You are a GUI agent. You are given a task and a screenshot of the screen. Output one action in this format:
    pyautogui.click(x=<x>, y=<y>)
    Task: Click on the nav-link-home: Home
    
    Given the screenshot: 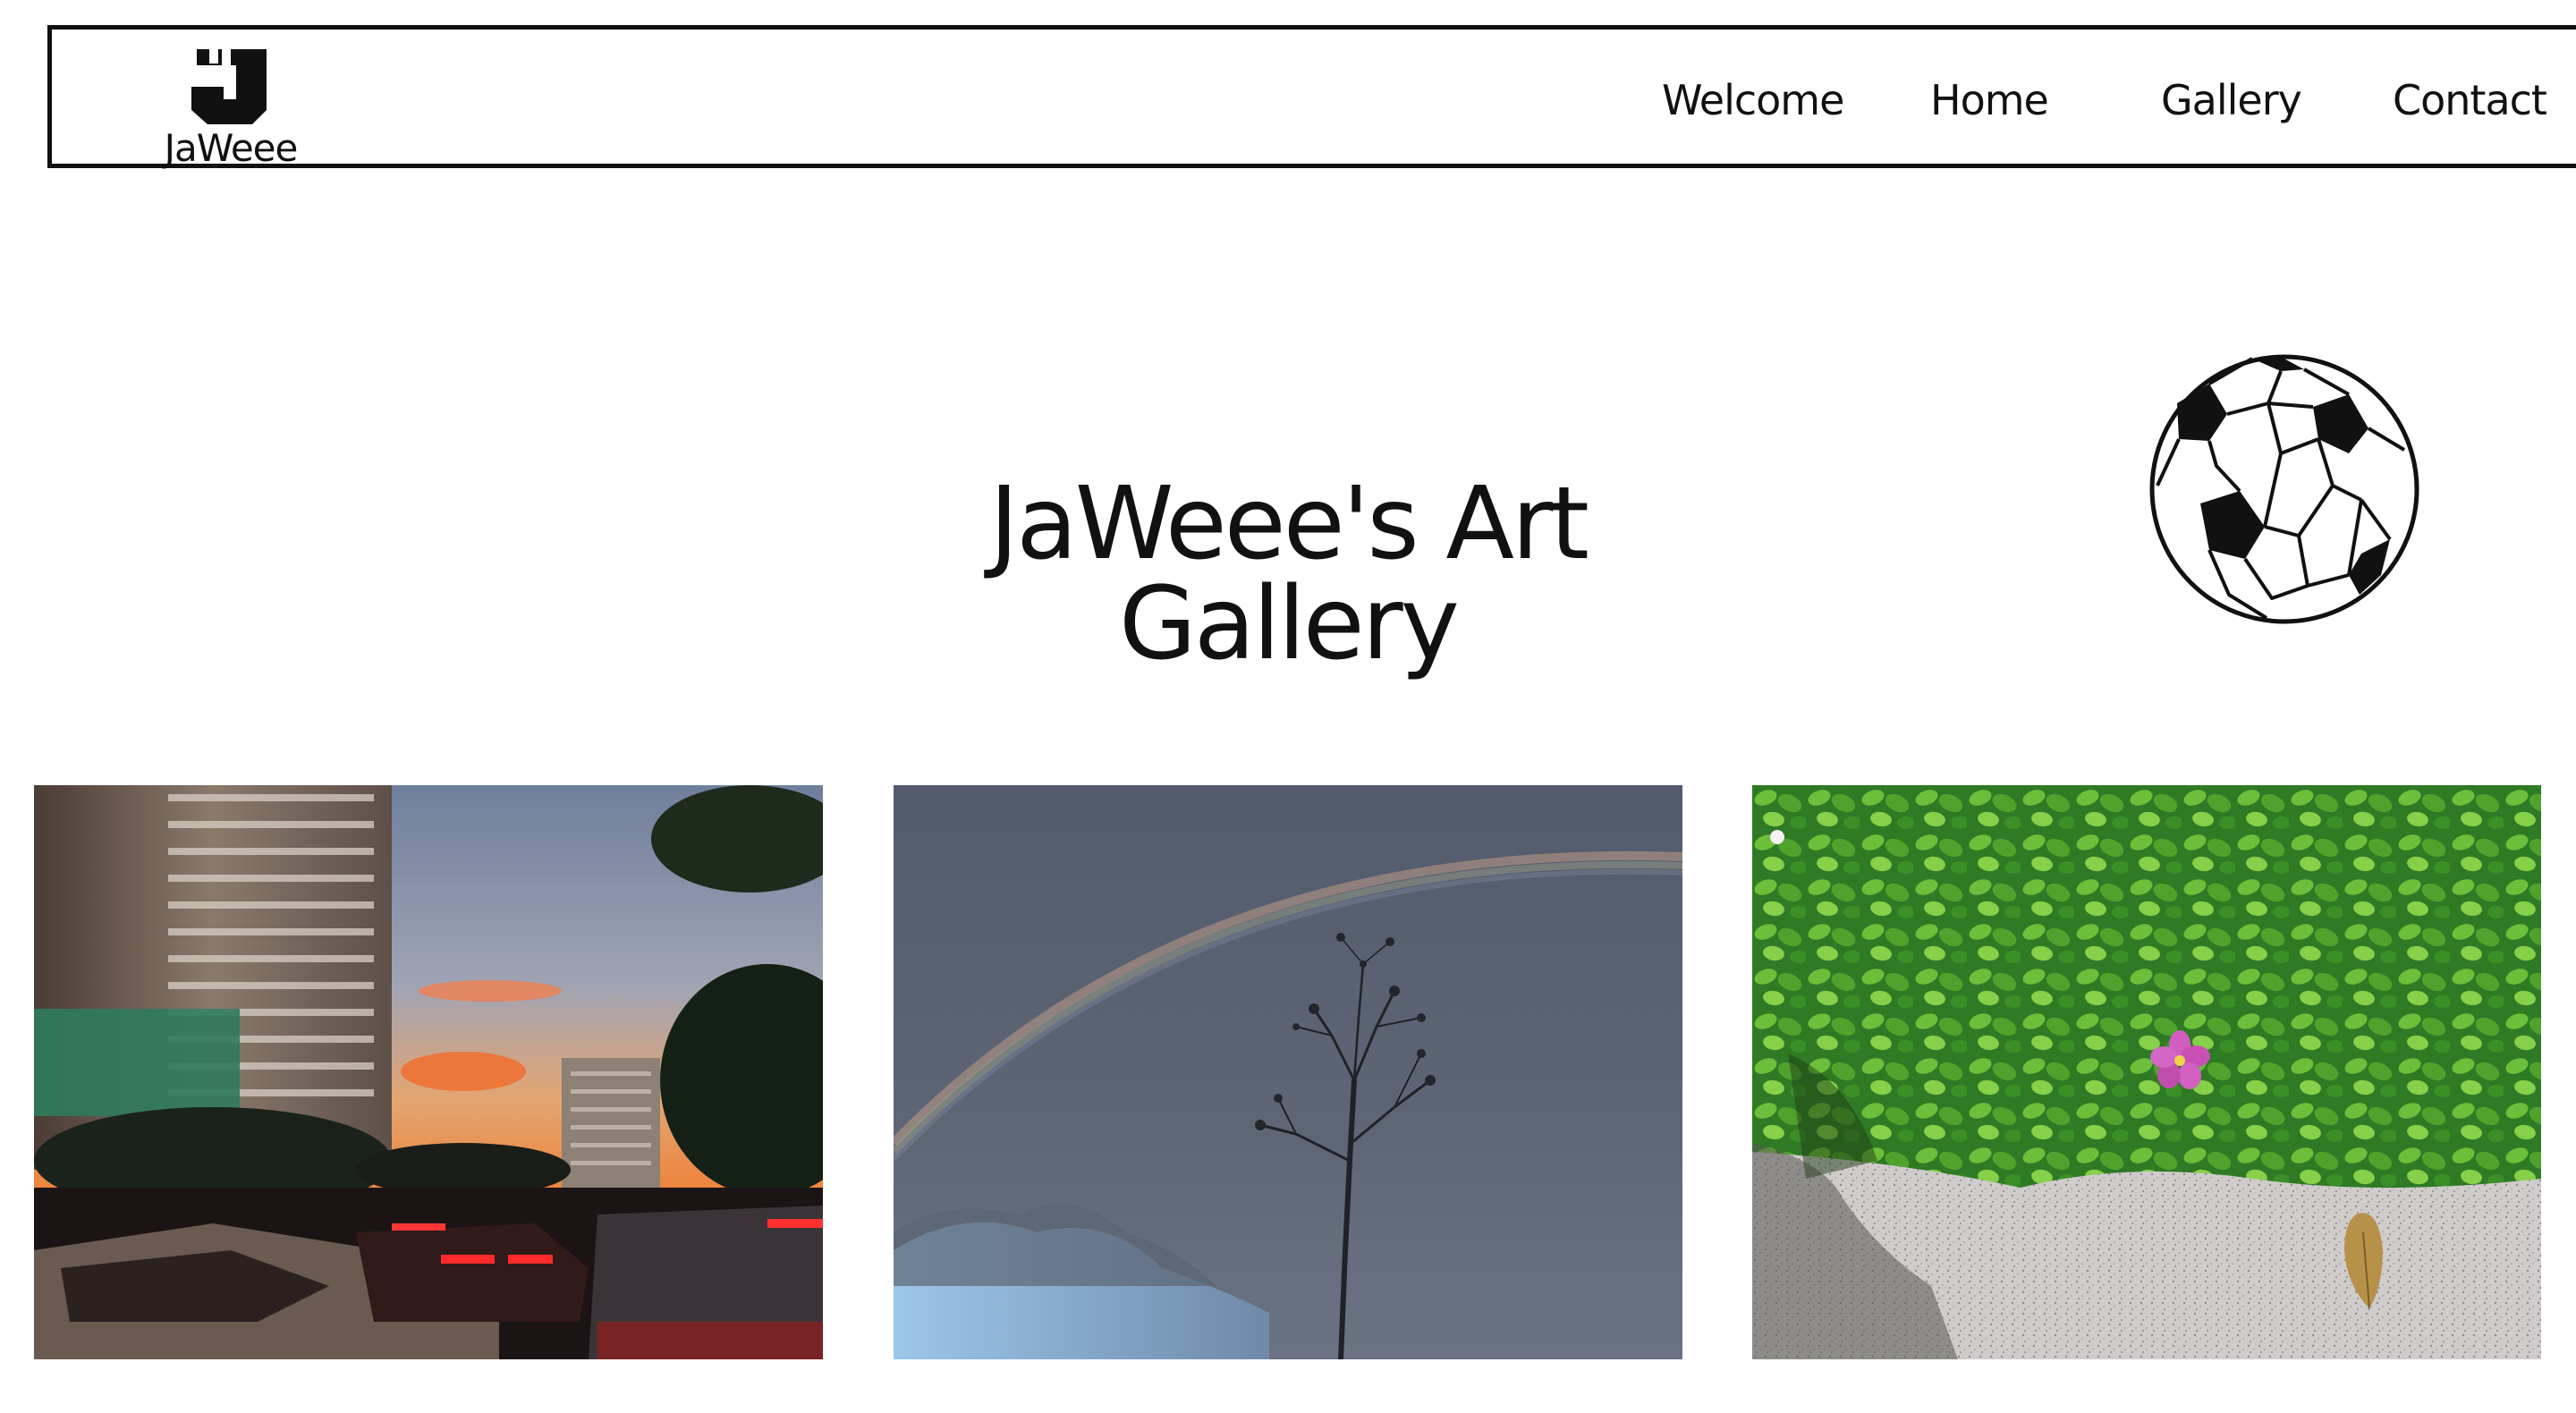 What is the action you would take?
    pyautogui.click(x=1989, y=100)
    